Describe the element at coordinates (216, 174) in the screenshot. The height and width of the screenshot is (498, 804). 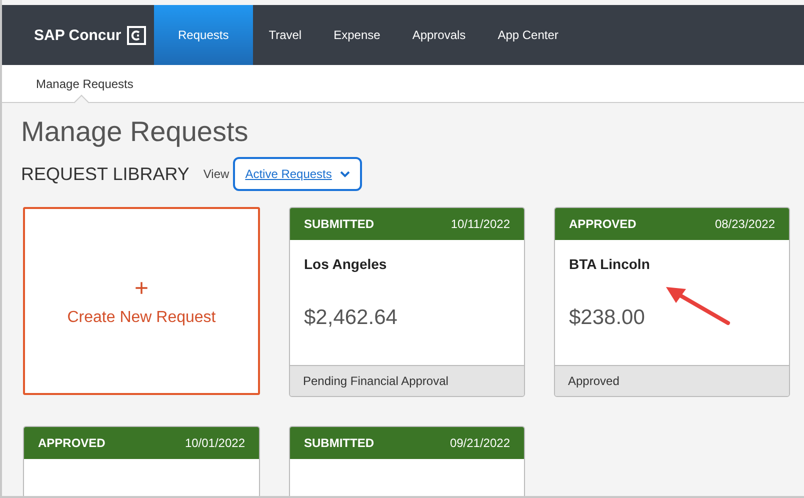
I see `view-label: View` at that location.